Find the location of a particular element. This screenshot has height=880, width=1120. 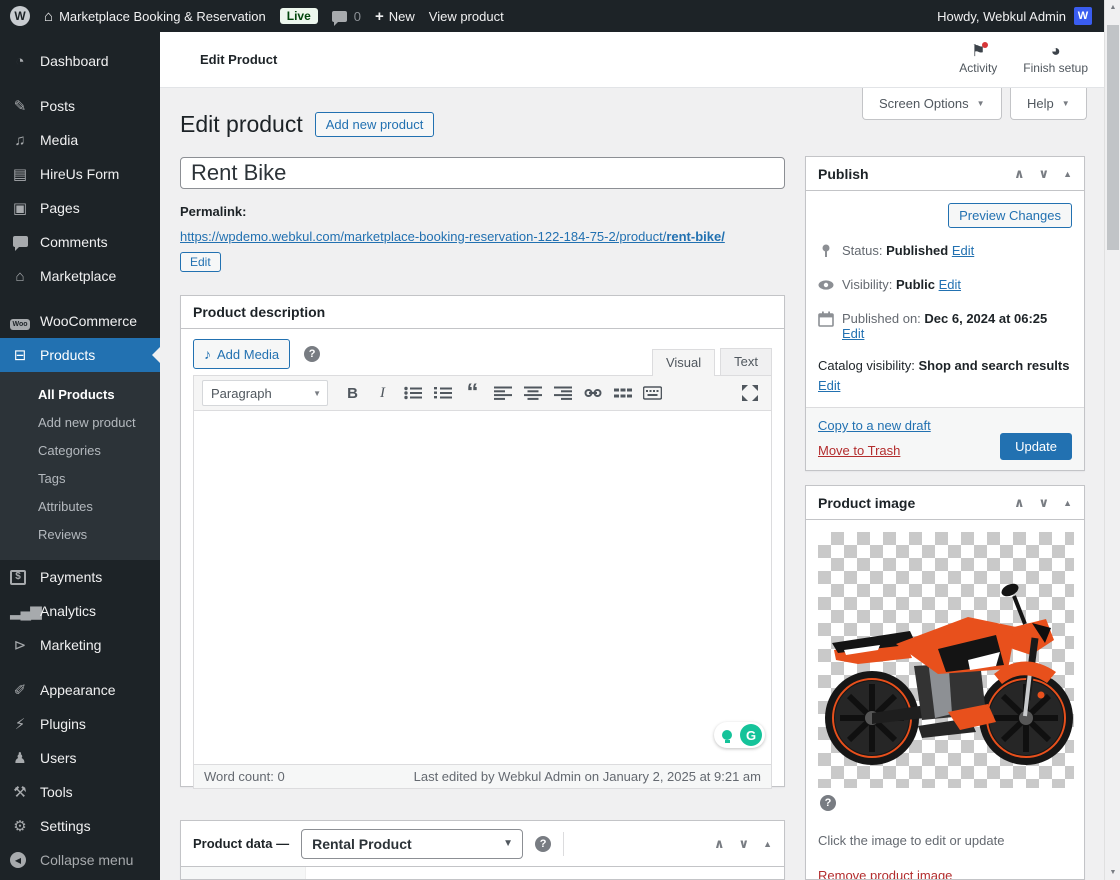

help-label: Help is located at coordinates (1040, 103).